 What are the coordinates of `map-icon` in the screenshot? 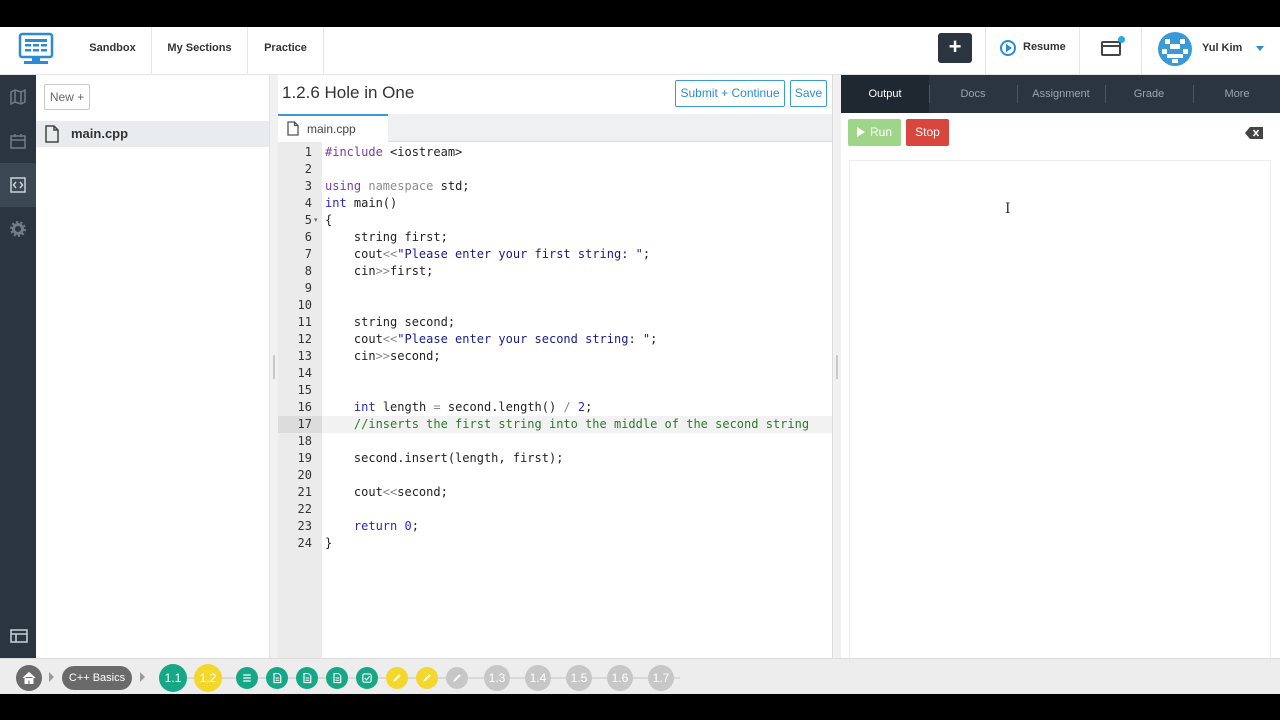 It's located at (18, 97).